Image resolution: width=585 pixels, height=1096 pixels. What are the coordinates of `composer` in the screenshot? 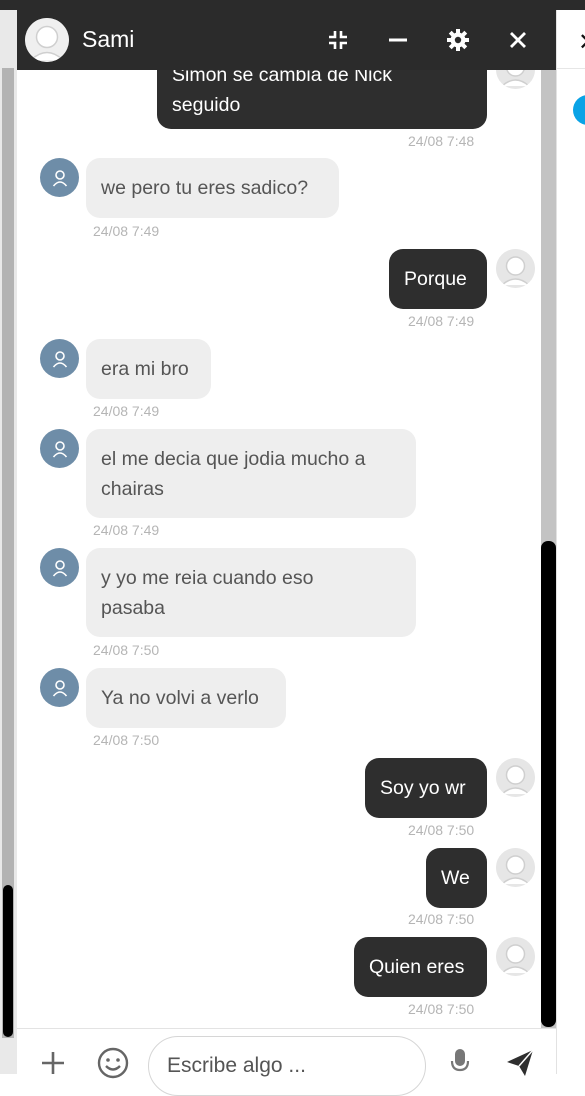 It's located at (286, 1062).